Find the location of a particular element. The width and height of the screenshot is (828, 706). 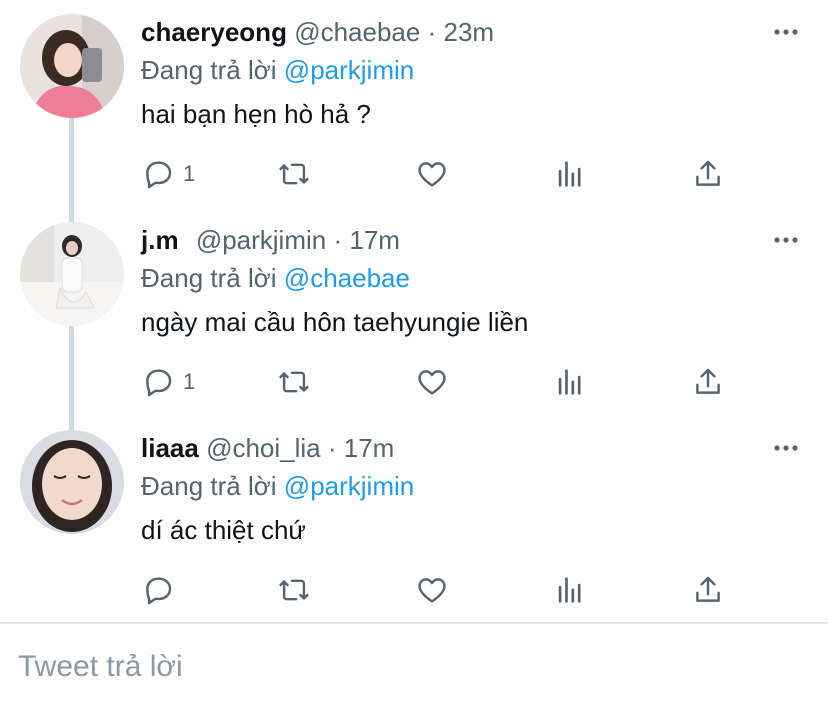

user-handle: @chaebae is located at coordinates (357, 32).